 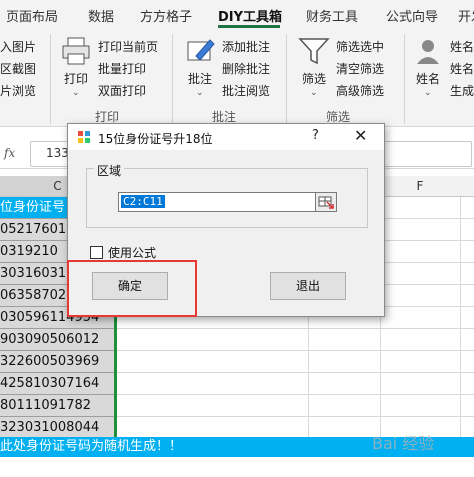 What do you see at coordinates (314, 69) in the screenshot?
I see `filter-button: 筛选 ⌄` at bounding box center [314, 69].